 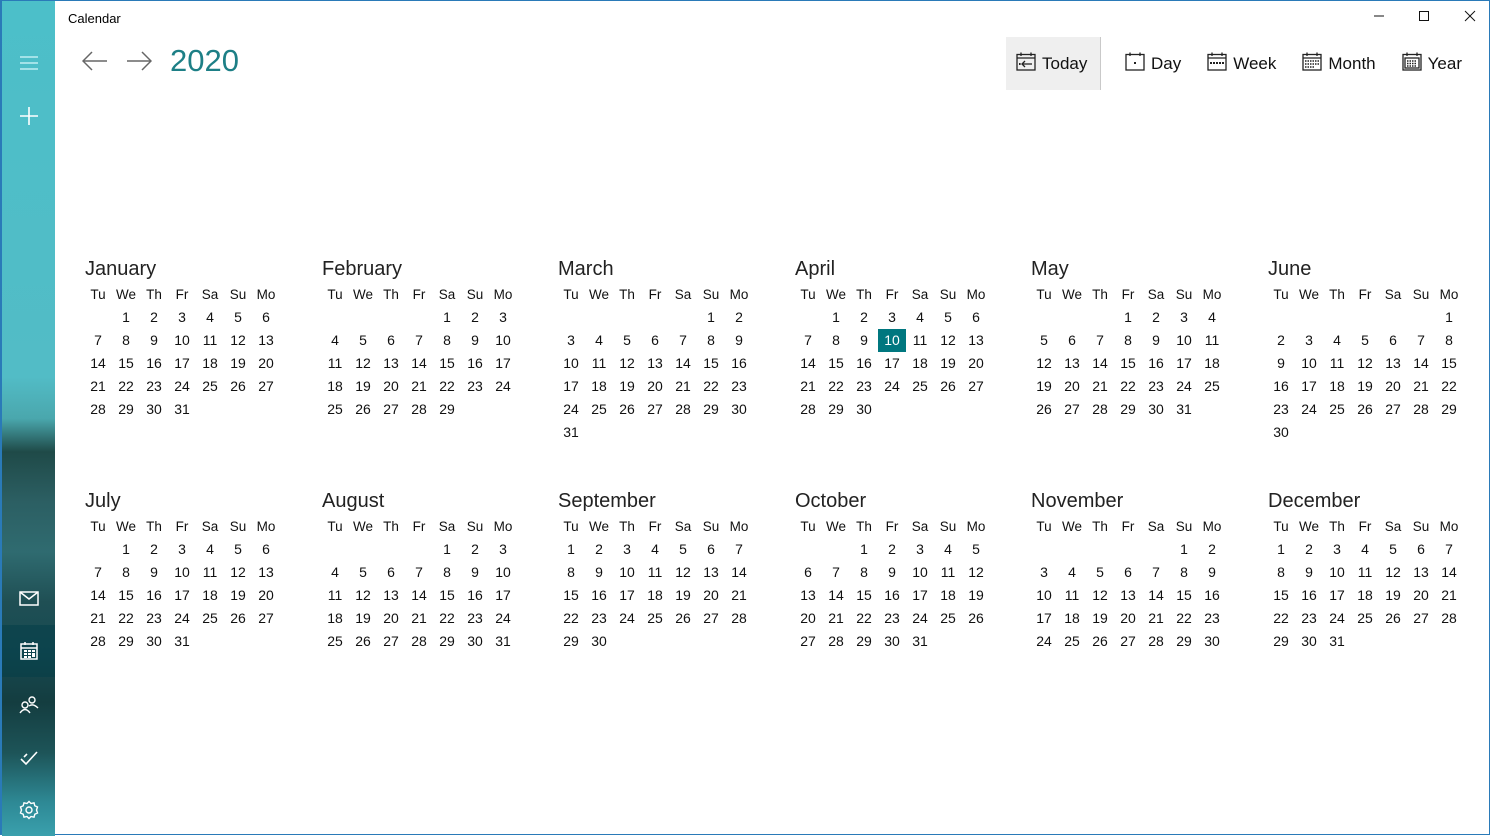 What do you see at coordinates (894, 269) in the screenshot?
I see `month-name: April` at bounding box center [894, 269].